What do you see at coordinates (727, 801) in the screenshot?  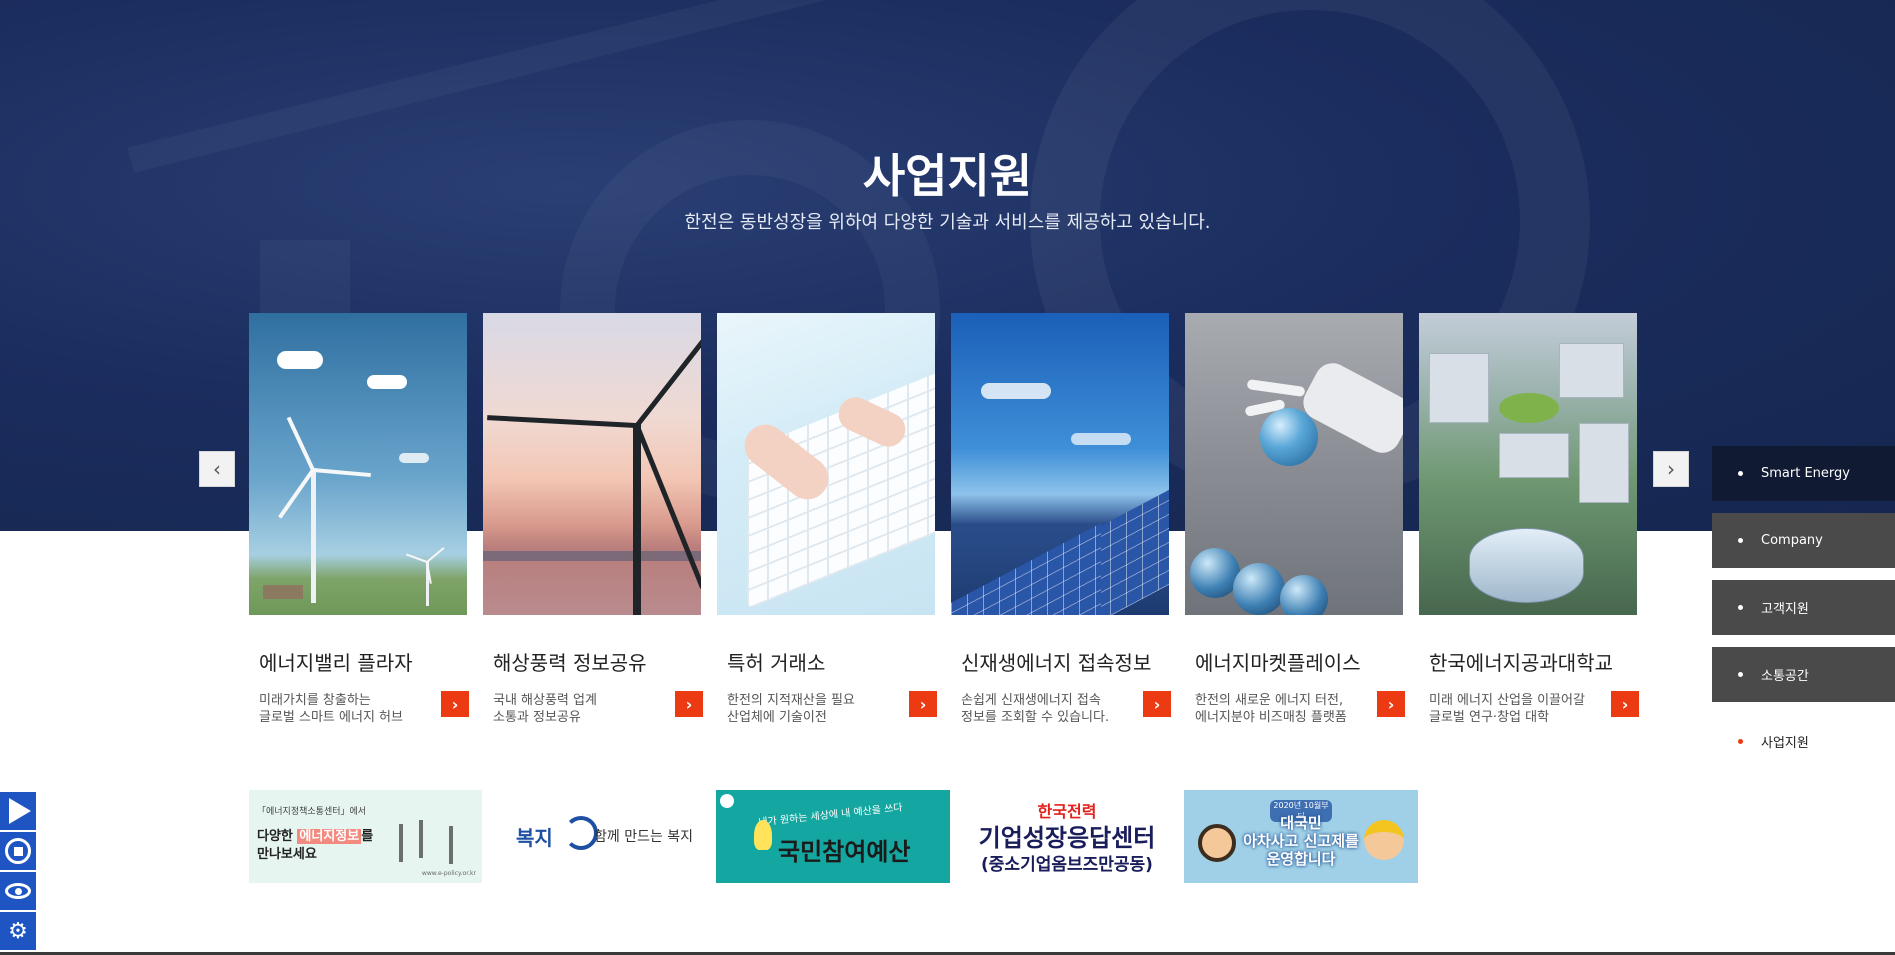 I see `government-seal-icon` at bounding box center [727, 801].